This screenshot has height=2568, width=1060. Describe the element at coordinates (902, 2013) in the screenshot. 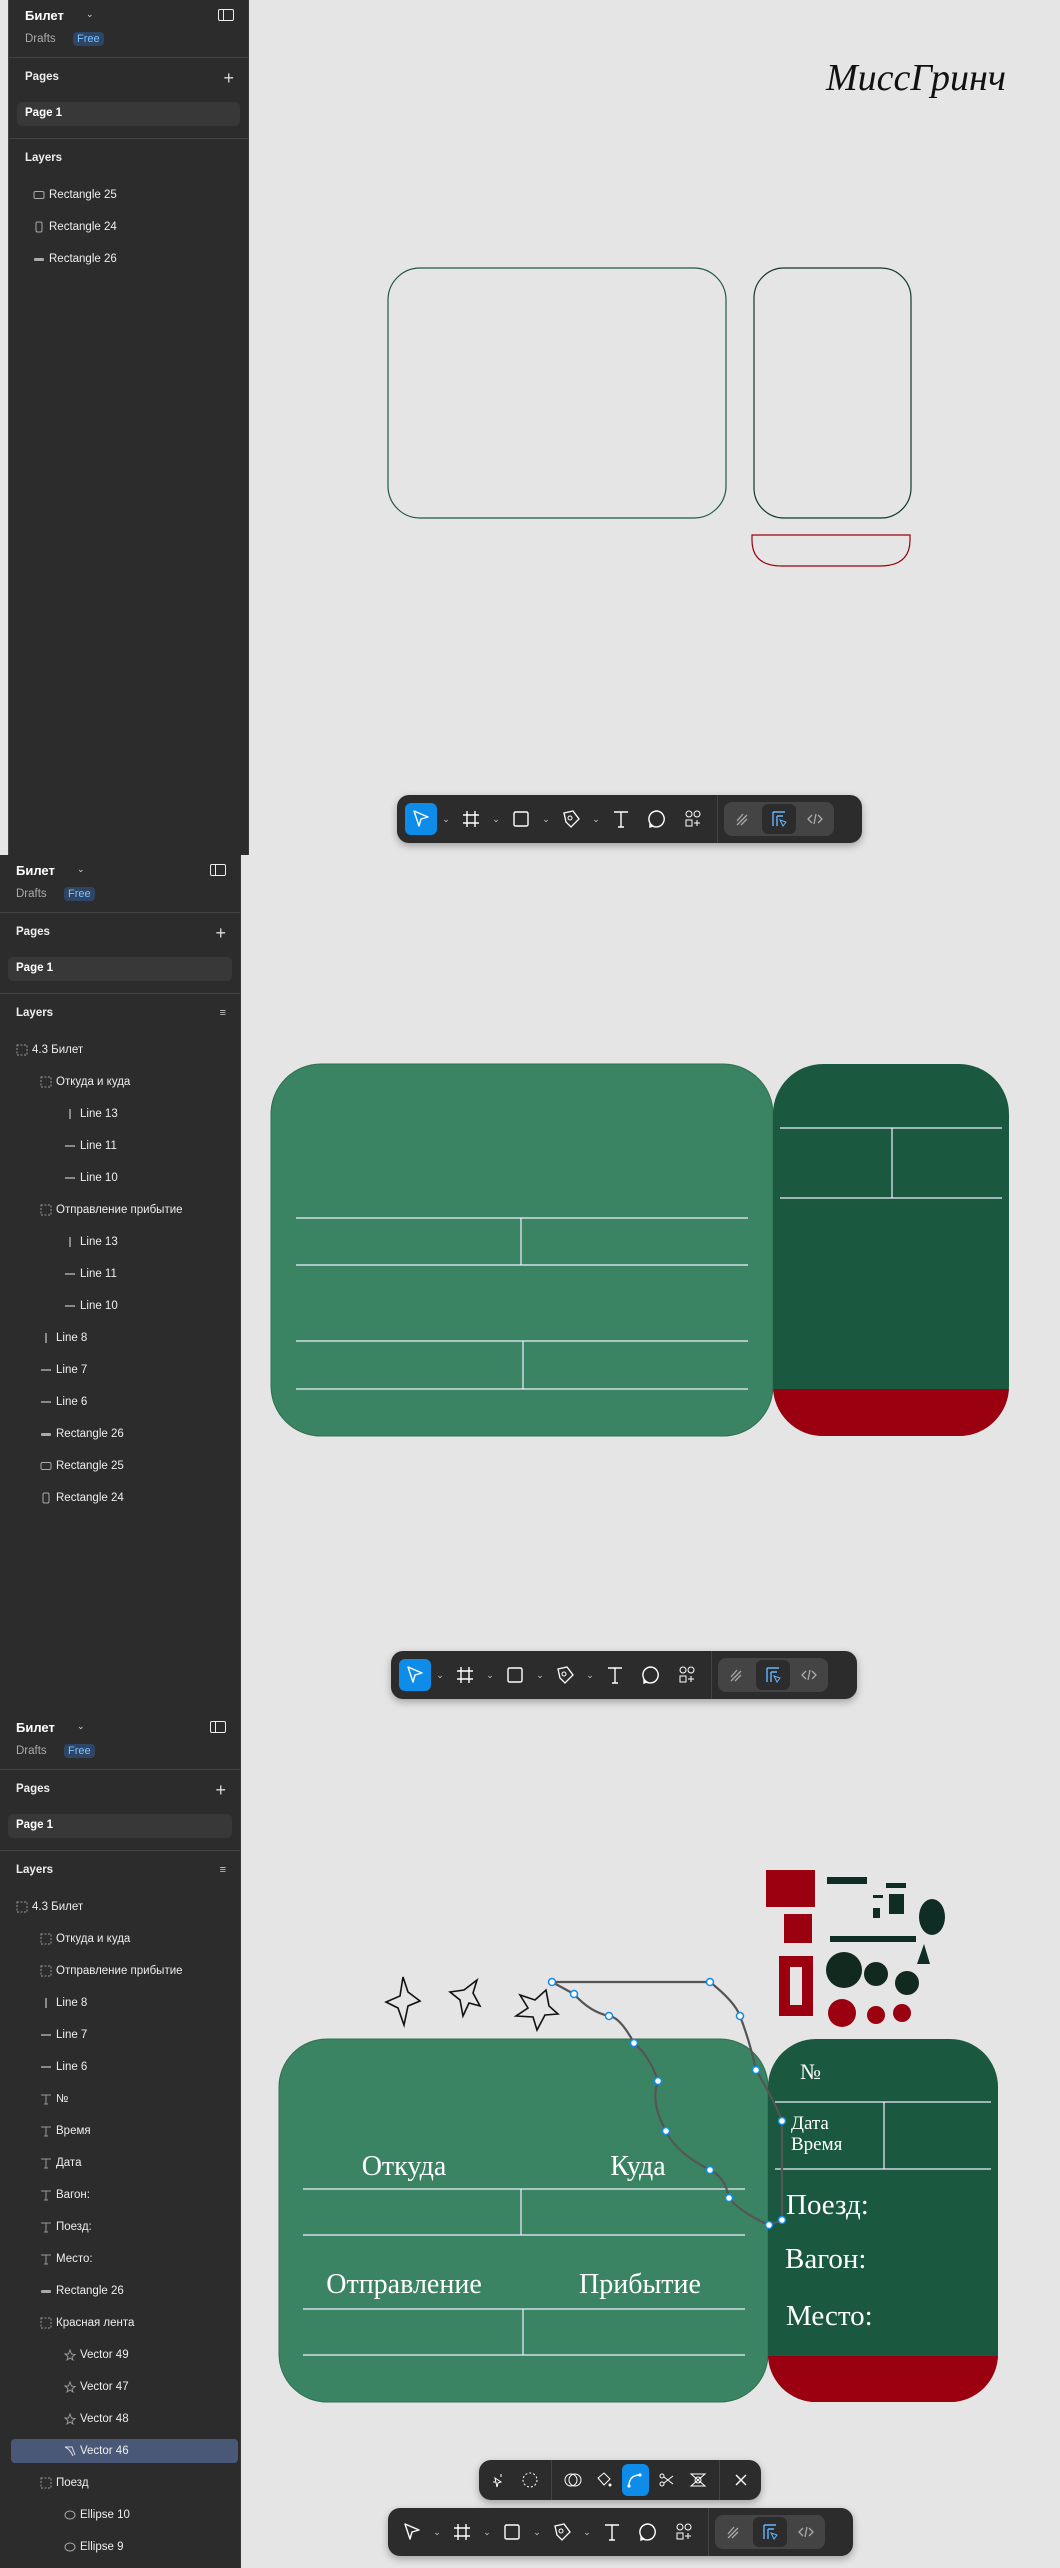

I see `red-circle` at that location.